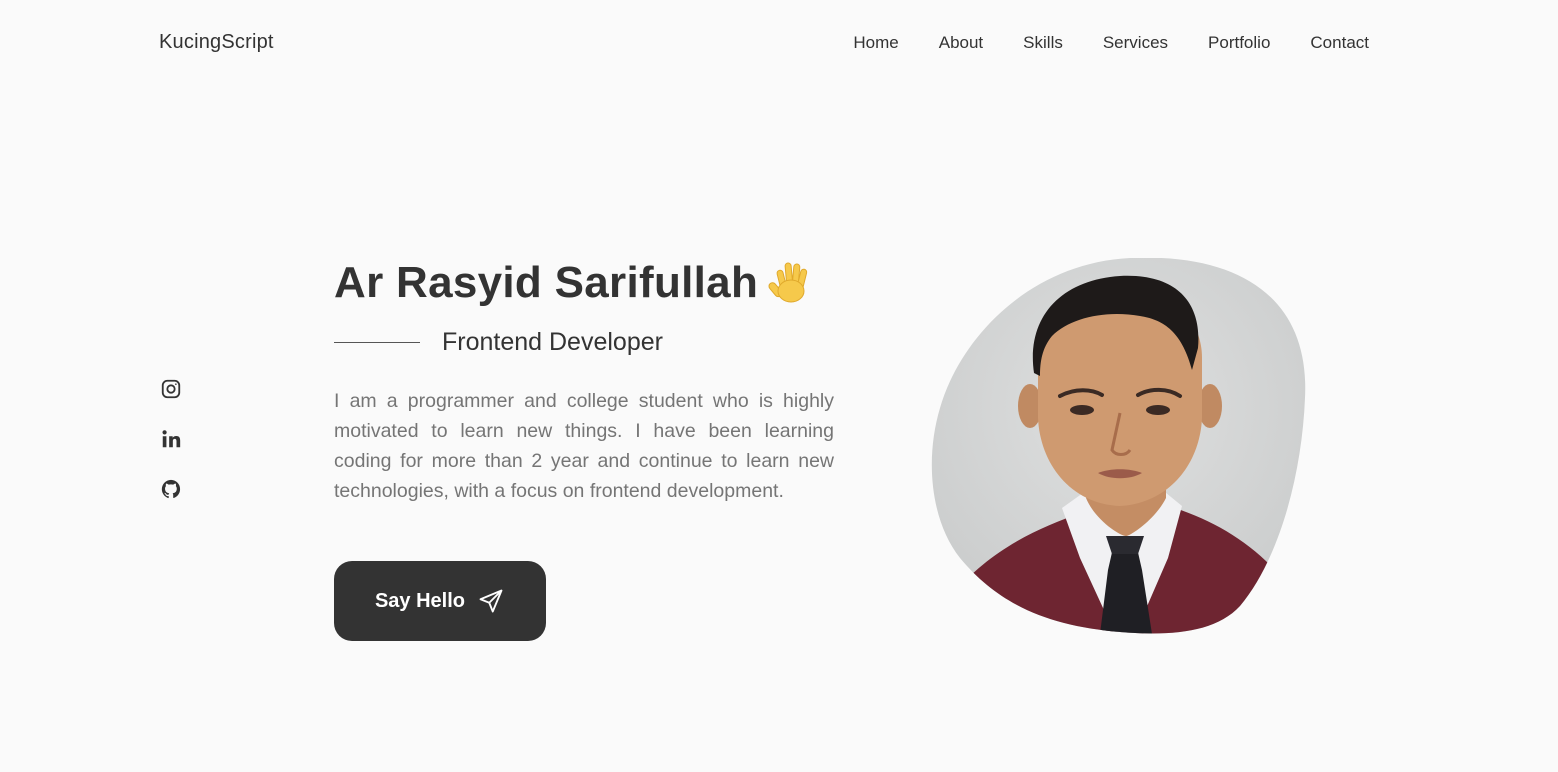 This screenshot has width=1558, height=772. Describe the element at coordinates (1339, 43) in the screenshot. I see `nav-contact: Contact` at that location.